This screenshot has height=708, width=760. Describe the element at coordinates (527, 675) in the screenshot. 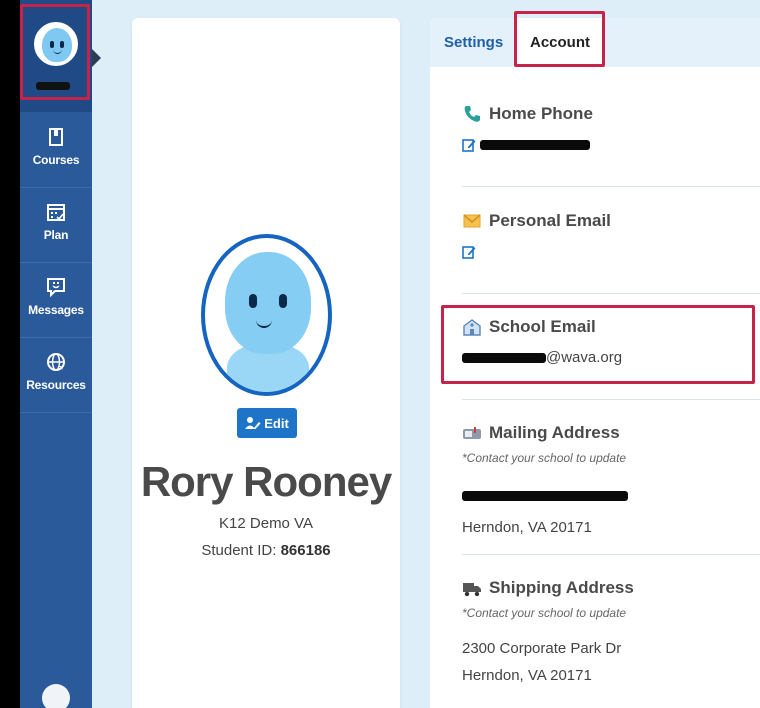

I see `shipping-address-line2: Herndon, VA 20171` at that location.